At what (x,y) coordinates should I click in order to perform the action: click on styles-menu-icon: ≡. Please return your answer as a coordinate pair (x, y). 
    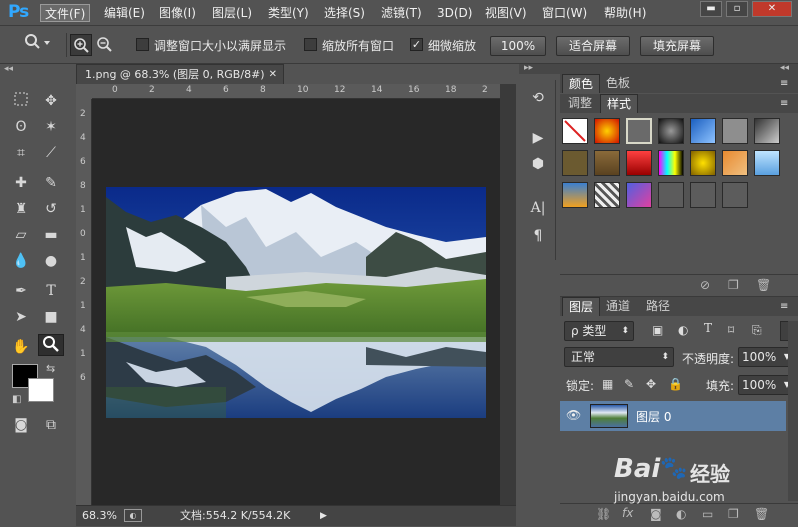
    Looking at the image, I should click on (784, 103).